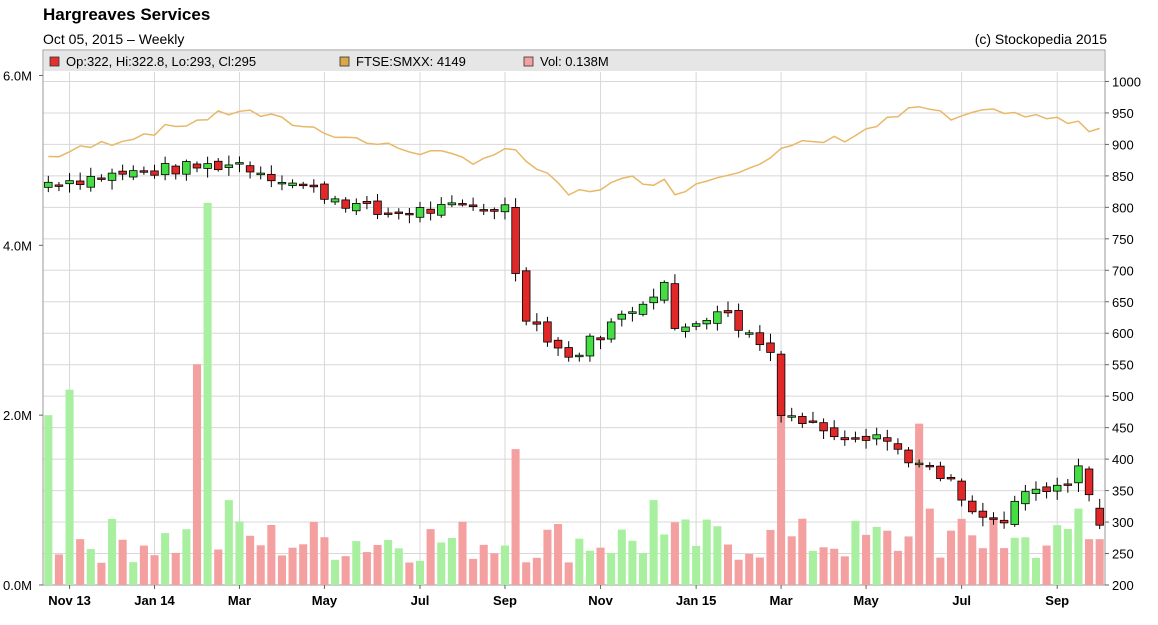 This screenshot has width=1158, height=625. I want to click on x-tick-label: Jan 15, so click(696, 600).